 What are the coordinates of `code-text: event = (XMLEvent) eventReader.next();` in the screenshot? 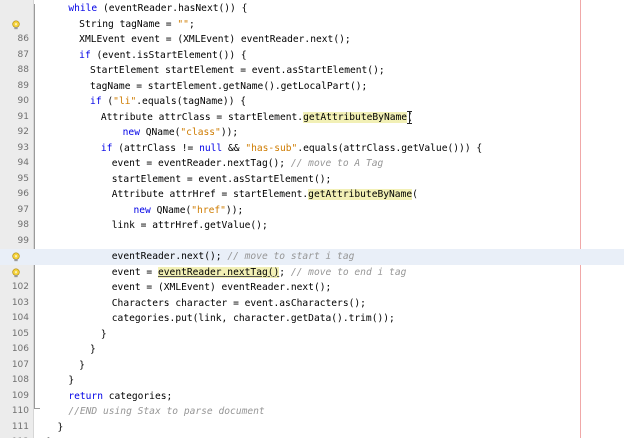 It's located at (222, 288).